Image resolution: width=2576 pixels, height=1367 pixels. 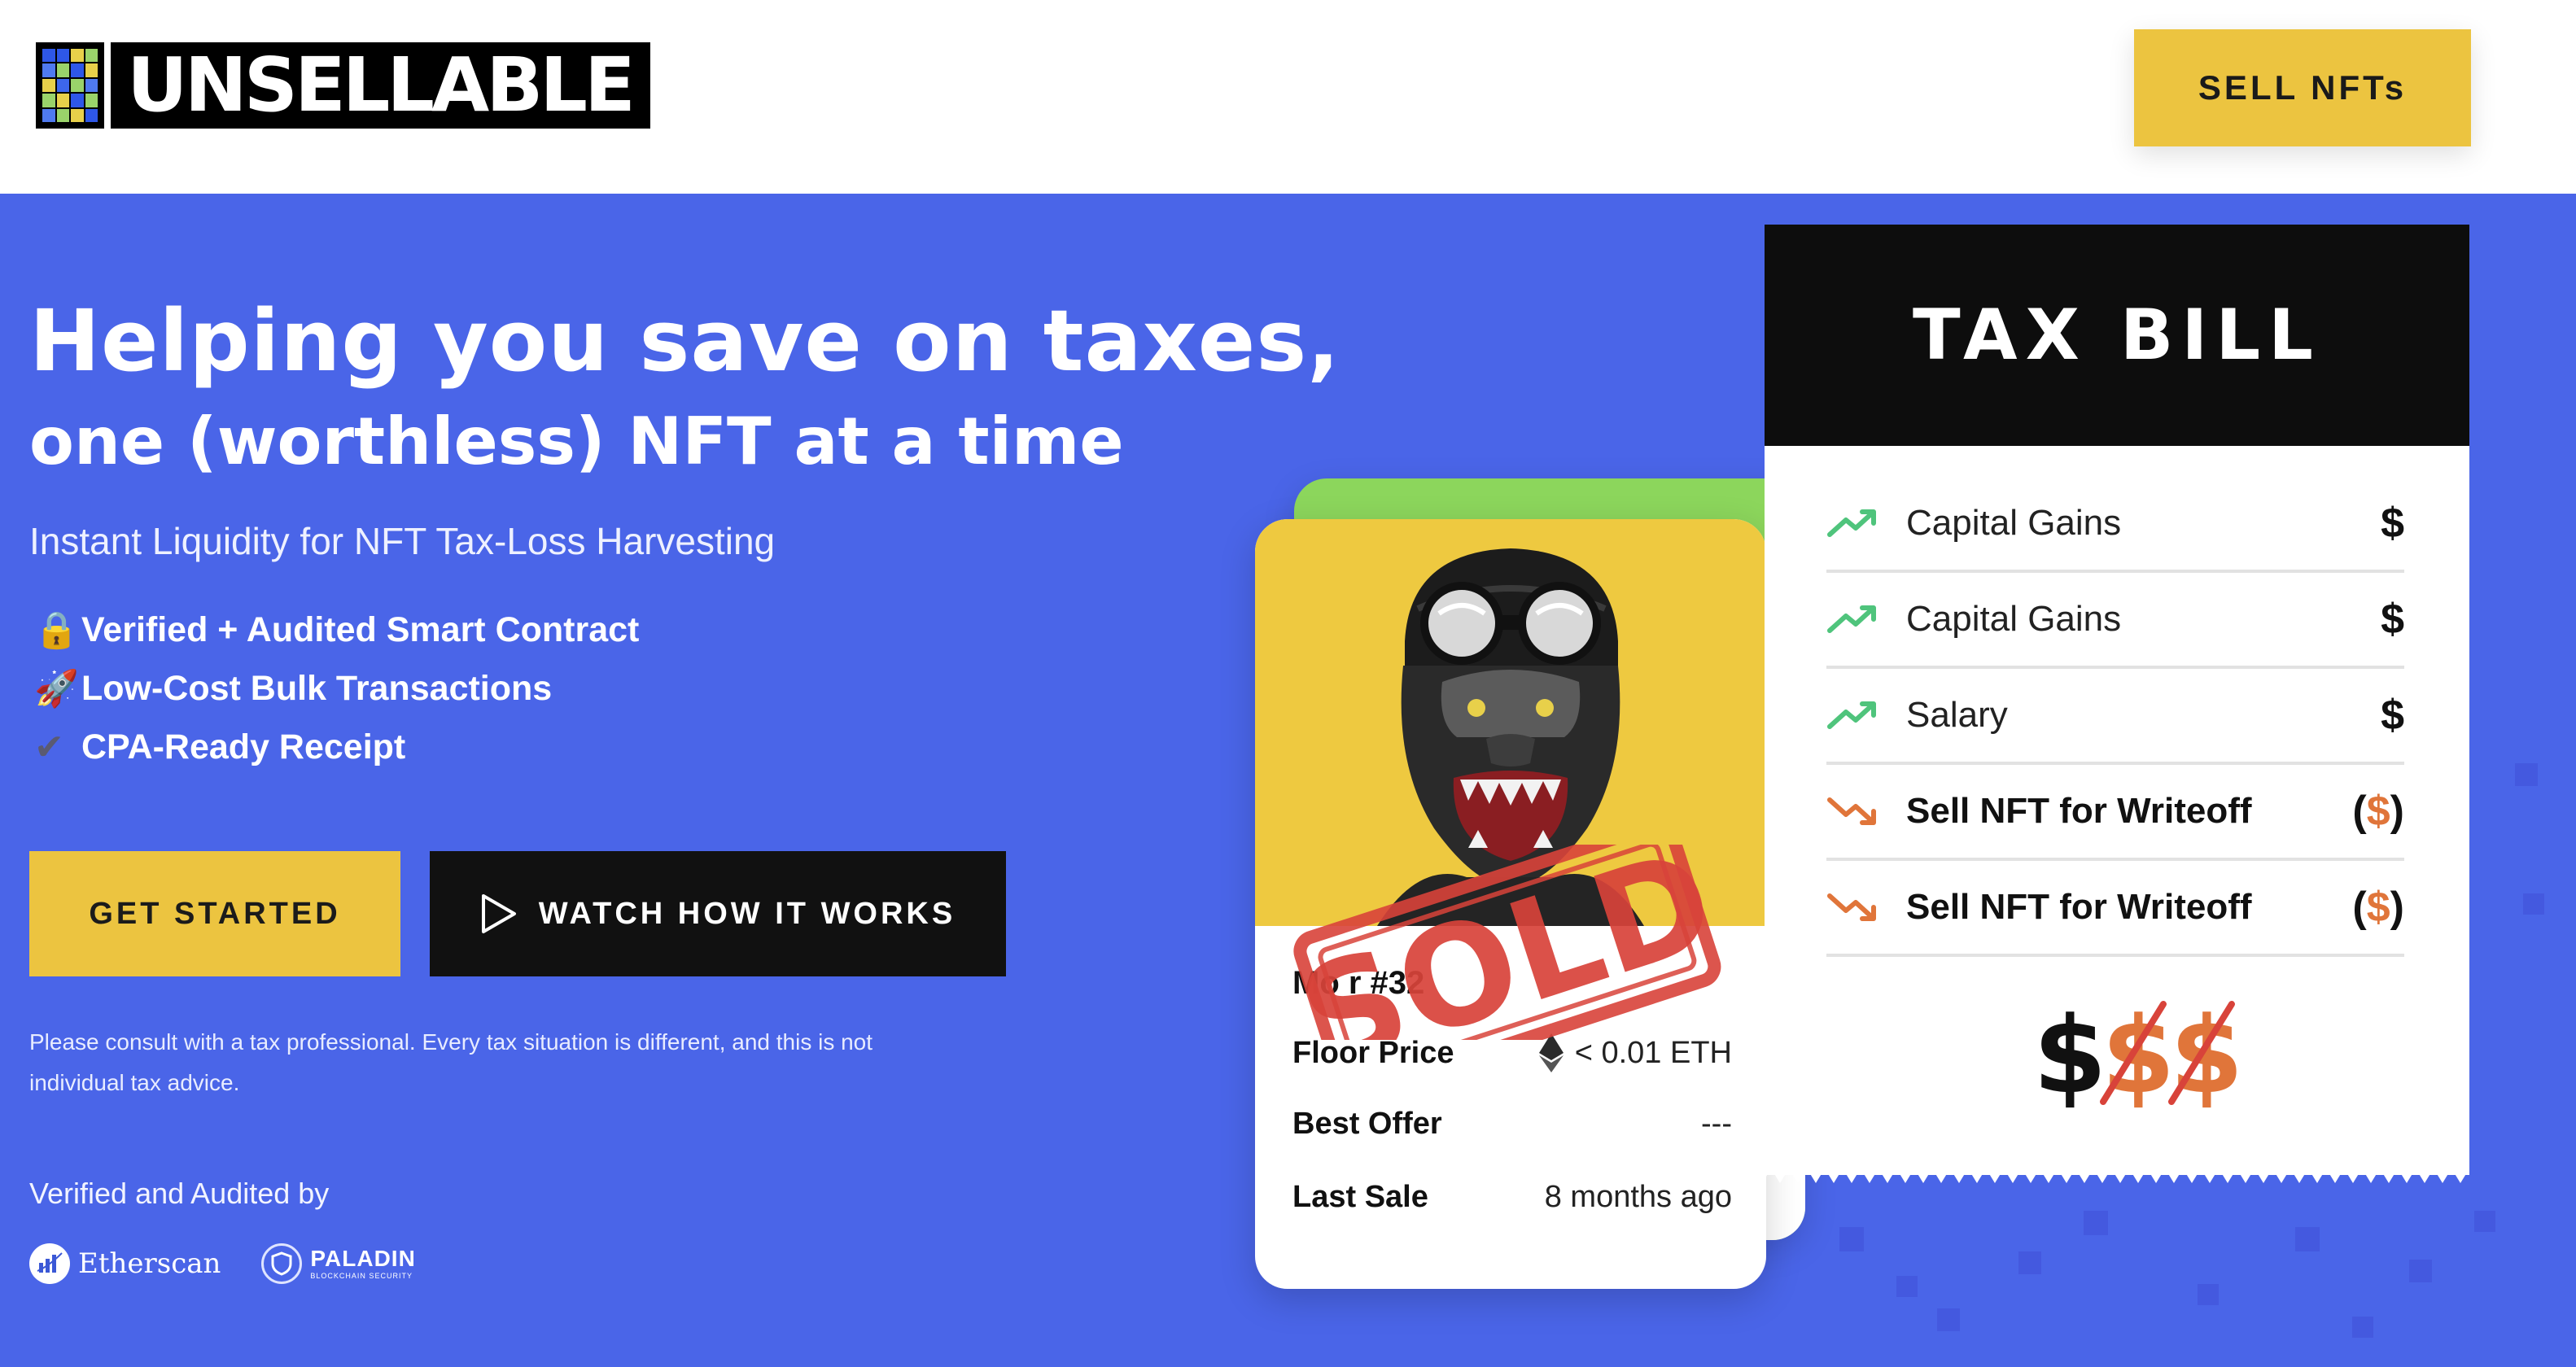 I want to click on bill-row: Salary $, so click(x=2115, y=717).